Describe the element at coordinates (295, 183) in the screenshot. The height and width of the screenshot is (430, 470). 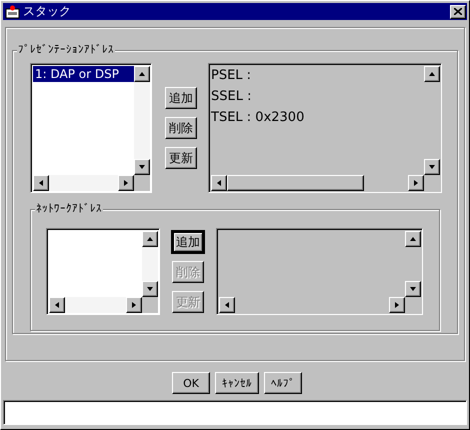
I see `scrollbar-thumb` at that location.